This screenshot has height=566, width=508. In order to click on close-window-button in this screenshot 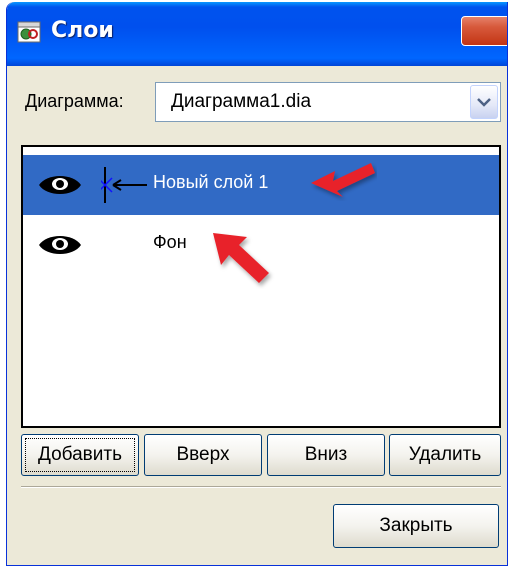, I will do `click(484, 31)`.